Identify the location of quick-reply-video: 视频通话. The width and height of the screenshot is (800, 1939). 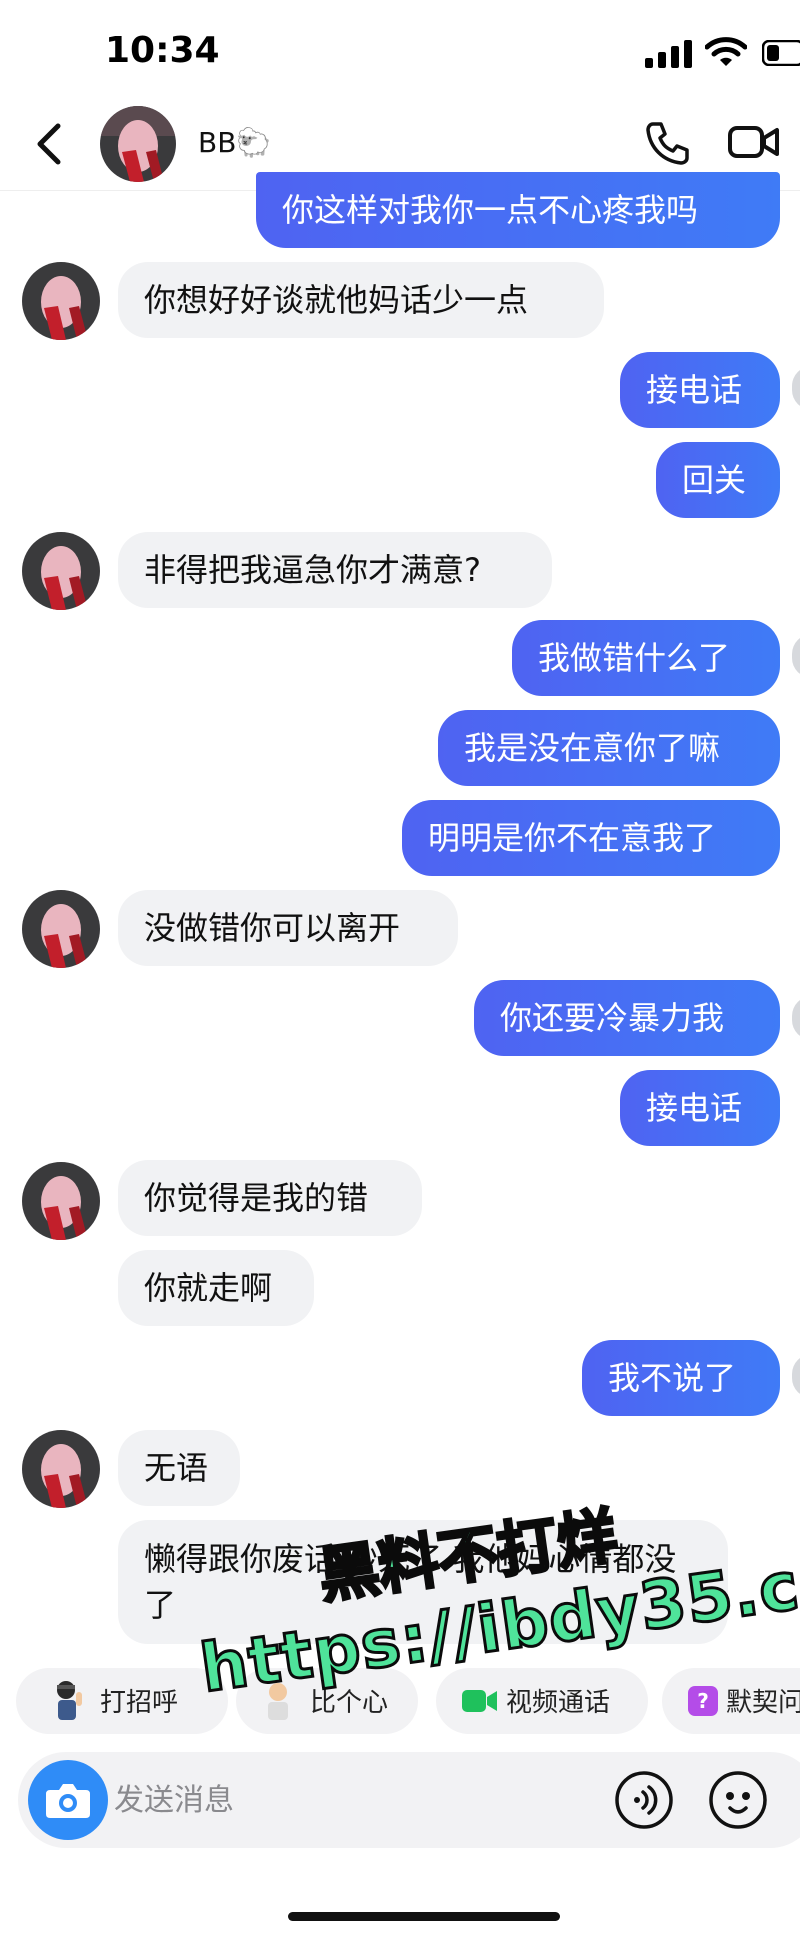
(542, 1701).